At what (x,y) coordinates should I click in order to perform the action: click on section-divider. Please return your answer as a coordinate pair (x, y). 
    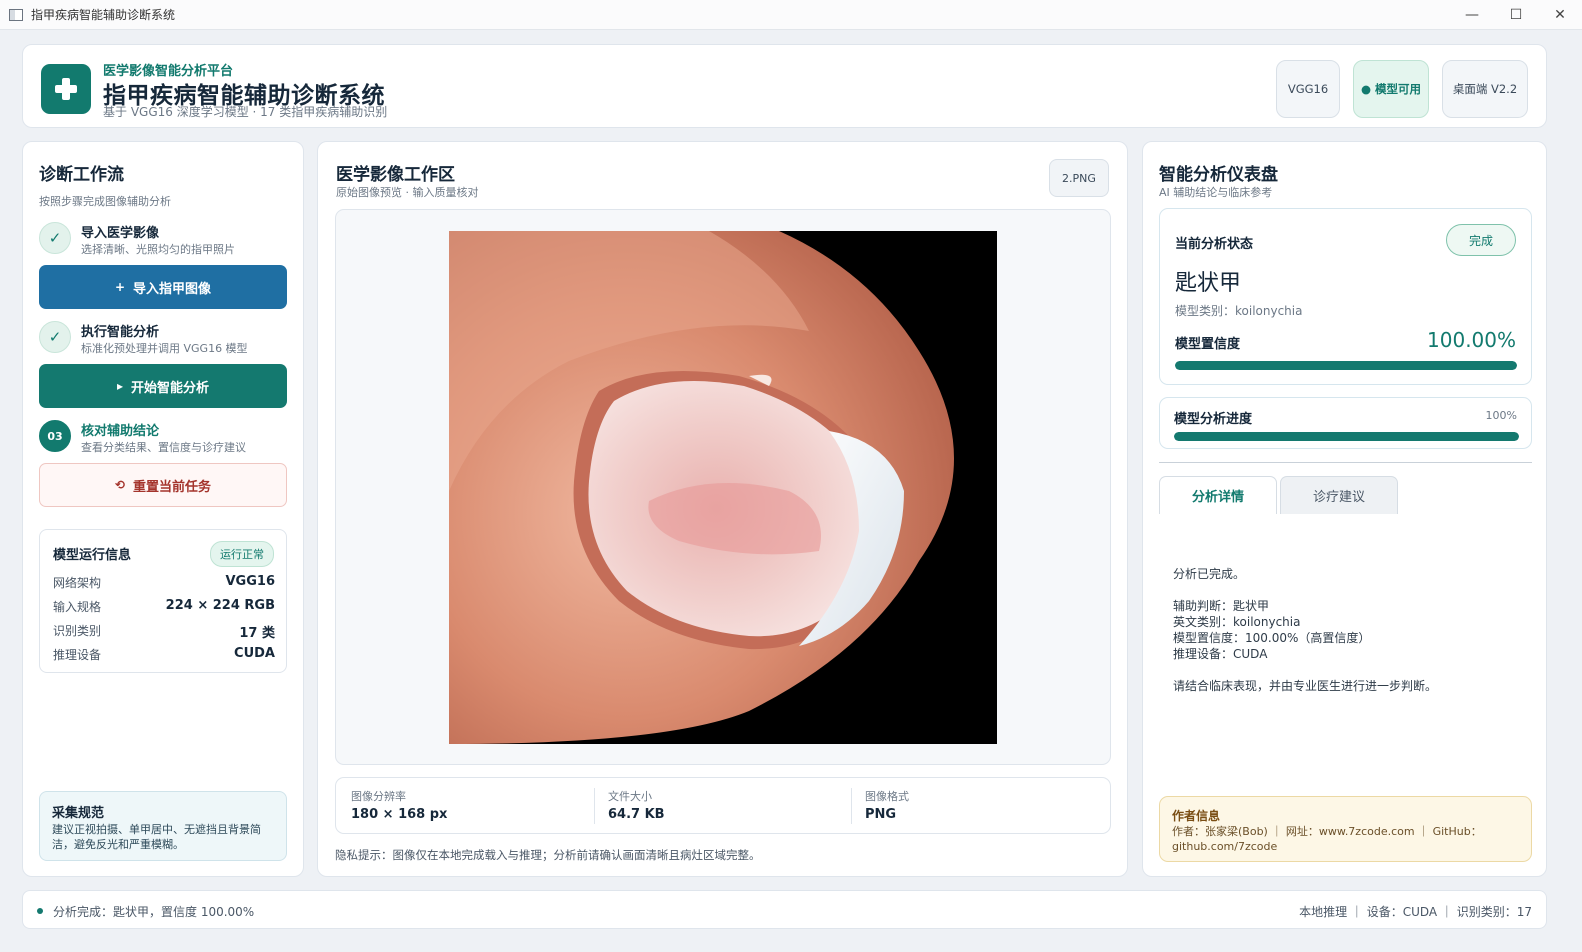
    Looking at the image, I should click on (1345, 462).